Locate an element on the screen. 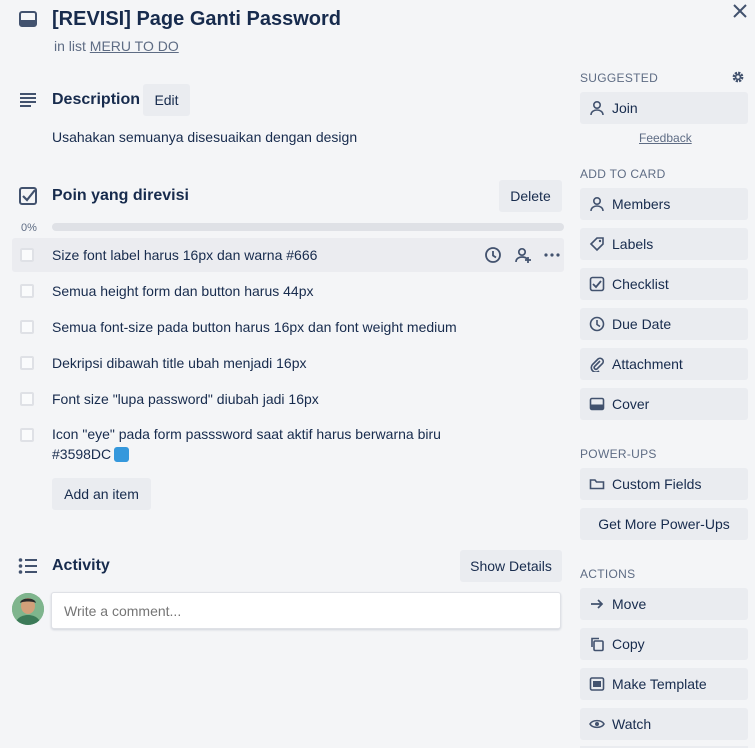 This screenshot has width=755, height=748. more-icon is located at coordinates (552, 255).